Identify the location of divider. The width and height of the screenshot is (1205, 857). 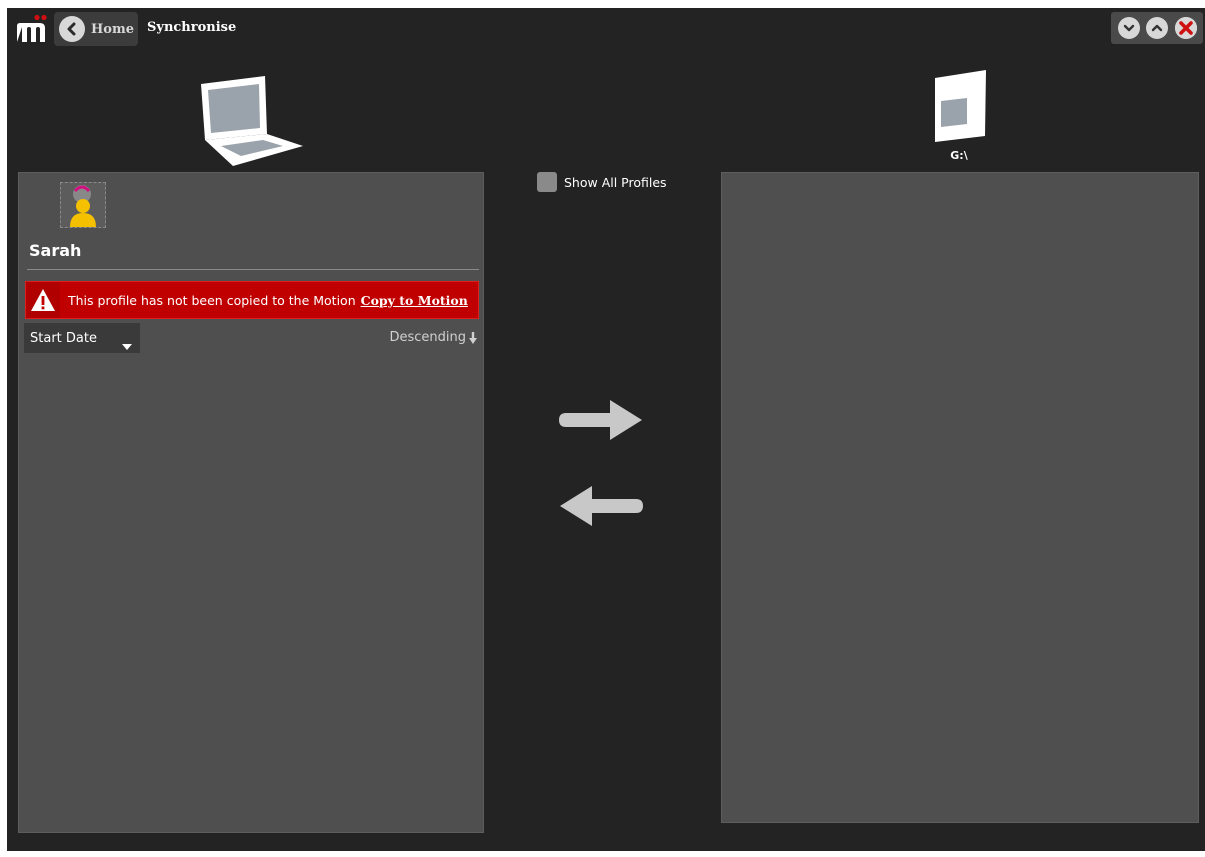
(253, 269).